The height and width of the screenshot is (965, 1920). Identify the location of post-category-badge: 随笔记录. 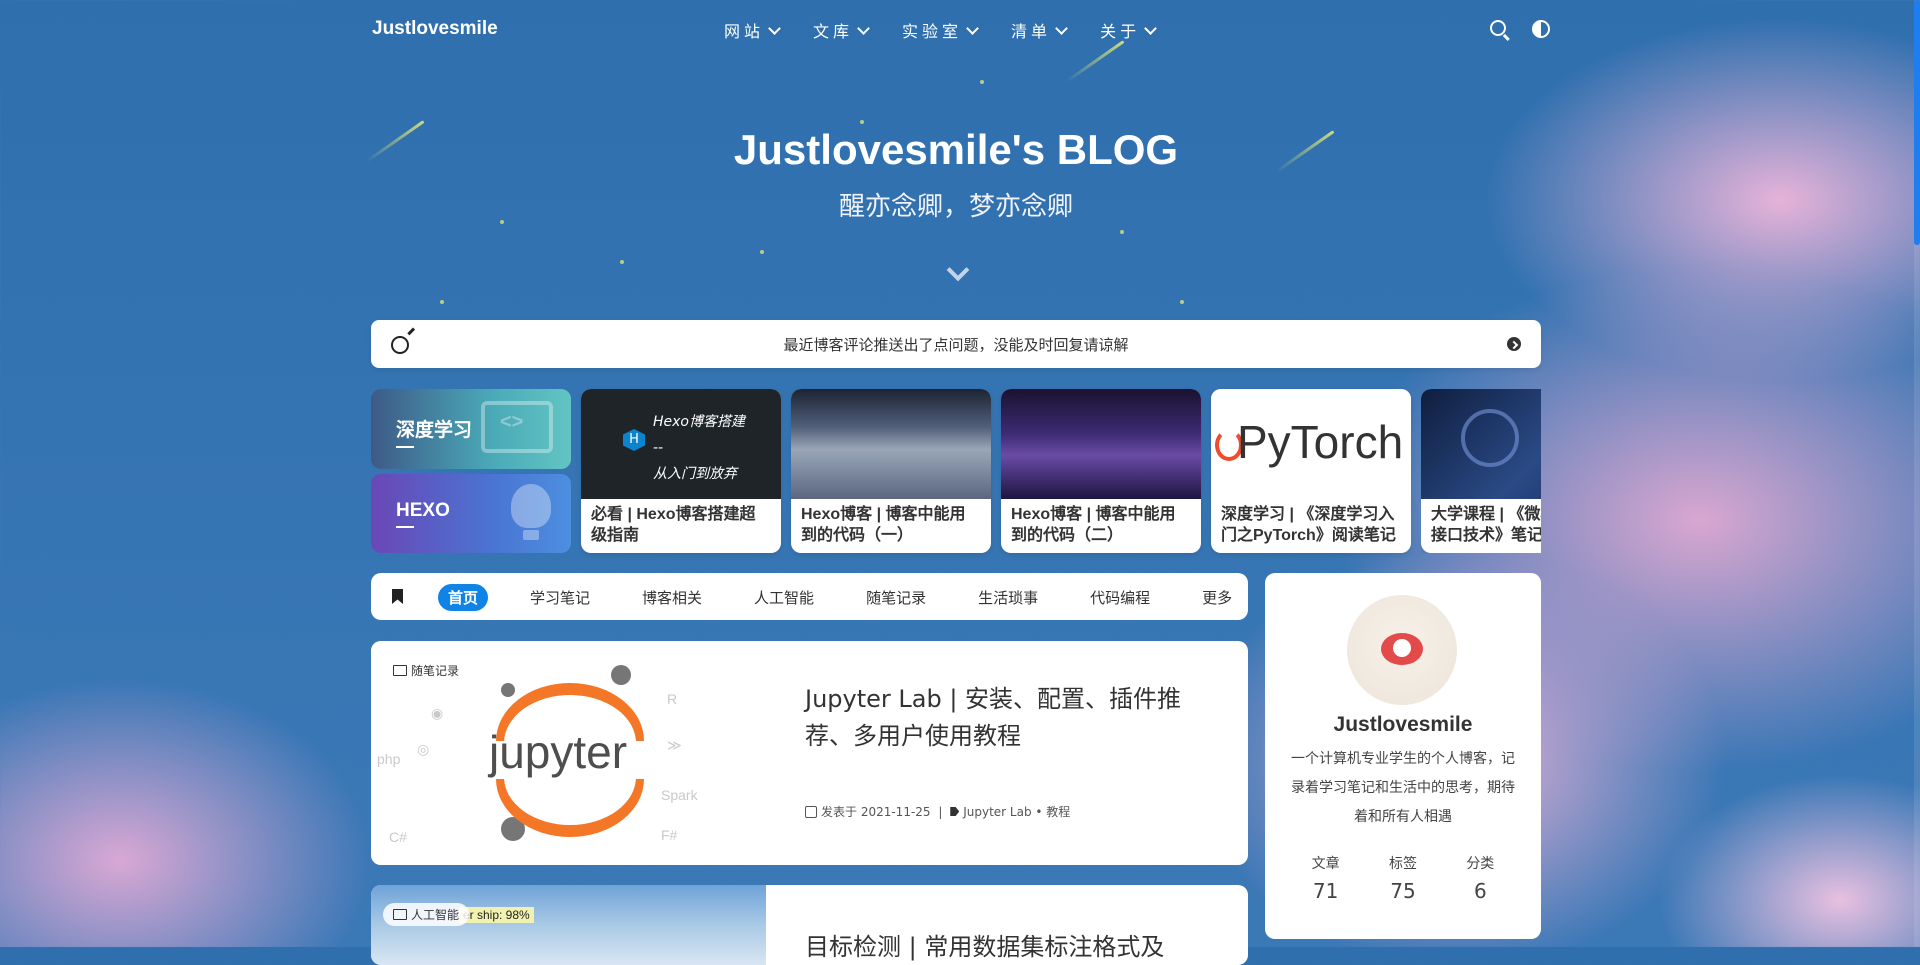
(426, 670).